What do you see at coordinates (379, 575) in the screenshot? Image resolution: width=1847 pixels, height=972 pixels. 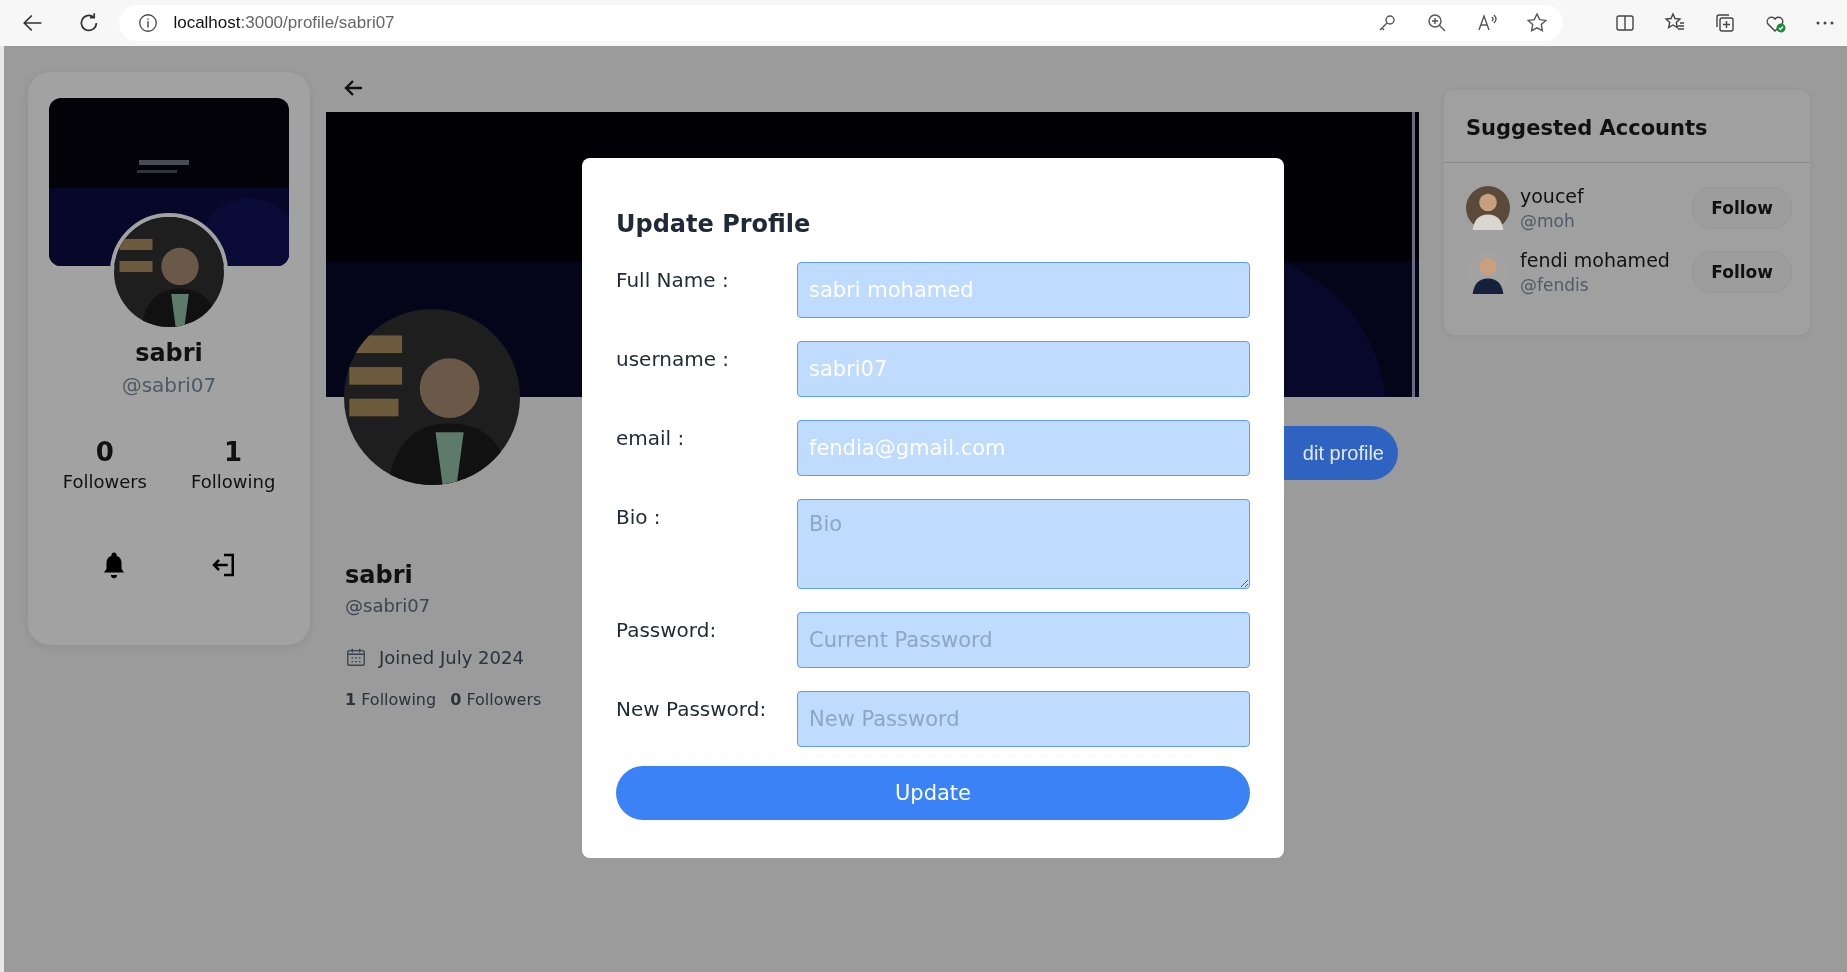 I see `profile-name: sabri` at bounding box center [379, 575].